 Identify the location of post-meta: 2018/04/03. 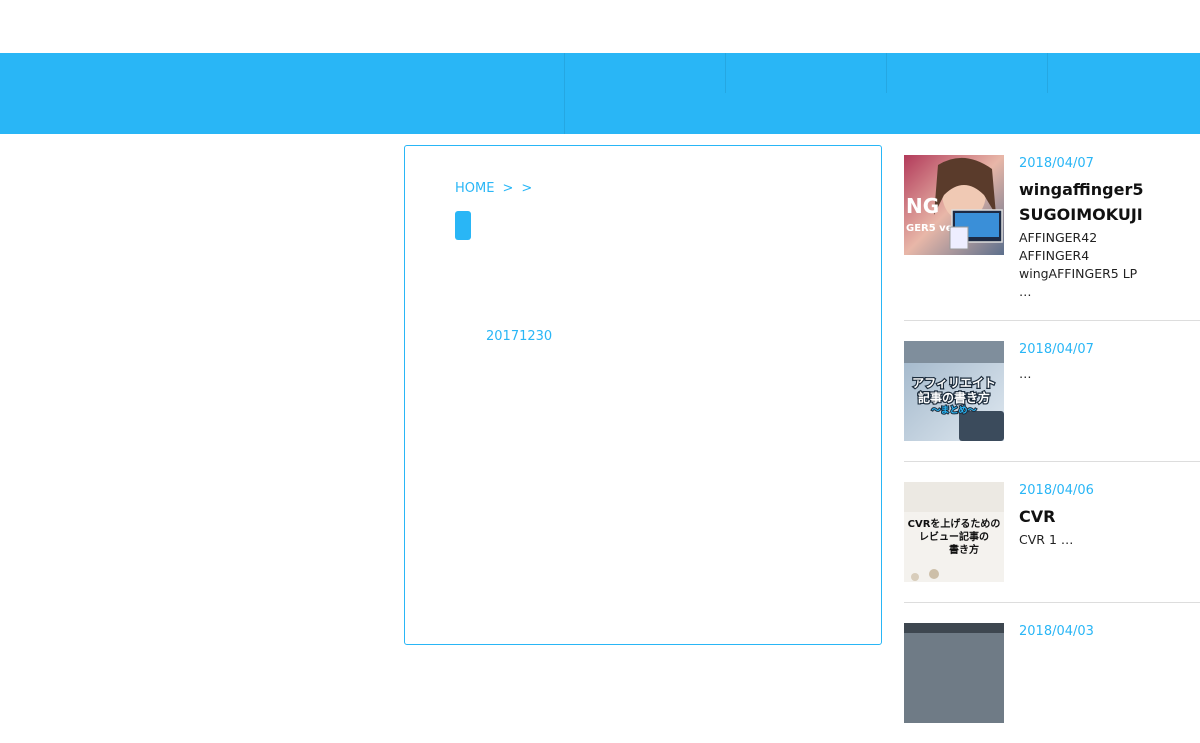
(1109, 632).